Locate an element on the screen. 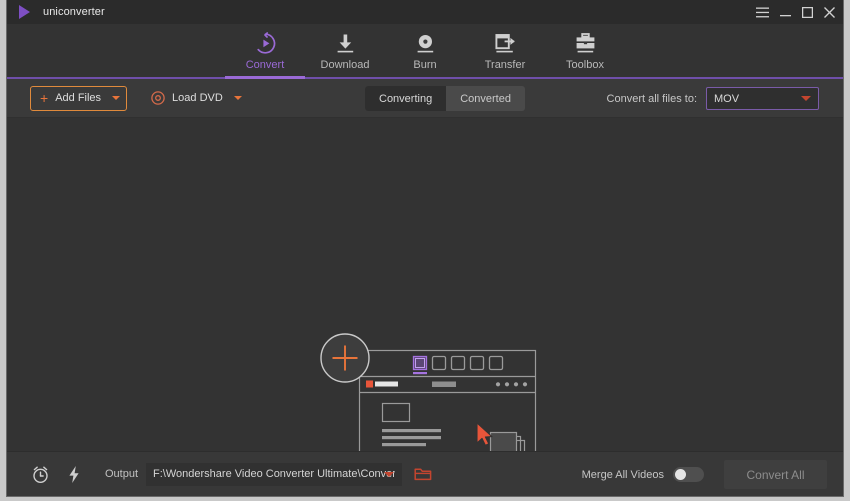 The width and height of the screenshot is (850, 501). merge-all-videos-label: Merge All Videos is located at coordinates (622, 474).